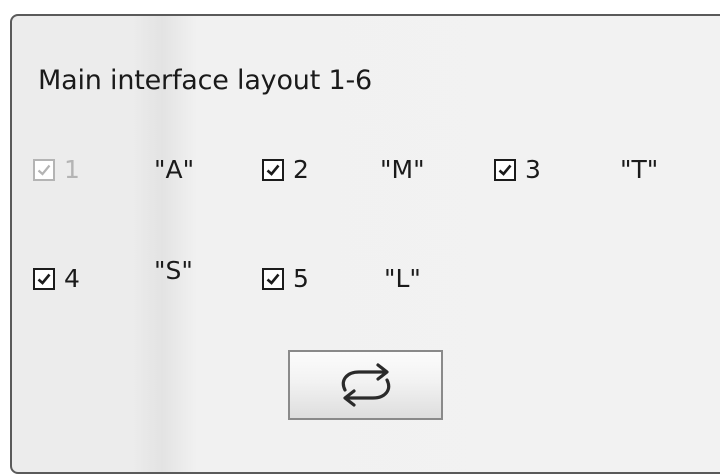  Describe the element at coordinates (533, 169) in the screenshot. I see `option-3-number: 3` at that location.